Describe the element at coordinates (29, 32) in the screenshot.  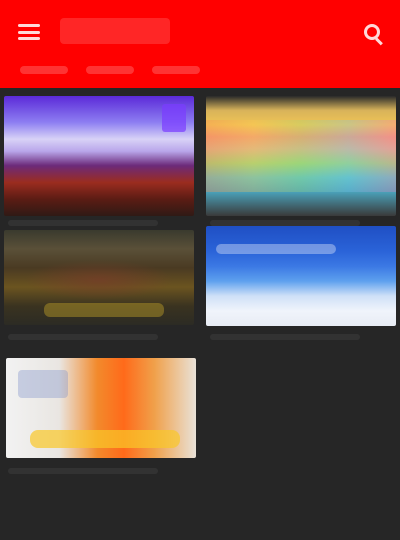
I see `menu-icon` at that location.